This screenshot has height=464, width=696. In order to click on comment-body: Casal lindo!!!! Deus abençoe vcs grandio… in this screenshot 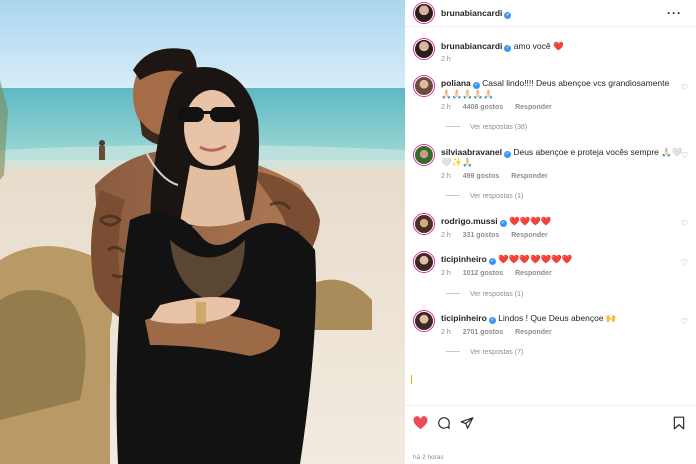, I will do `click(576, 83)`.